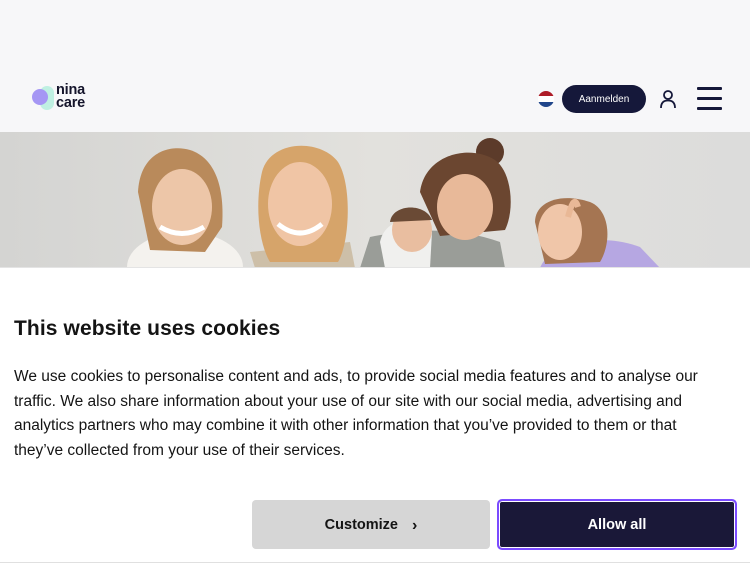 Image resolution: width=750 pixels, height=563 pixels. Describe the element at coordinates (375, 99) in the screenshot. I see `site-header: nina care Aanmelden` at that location.